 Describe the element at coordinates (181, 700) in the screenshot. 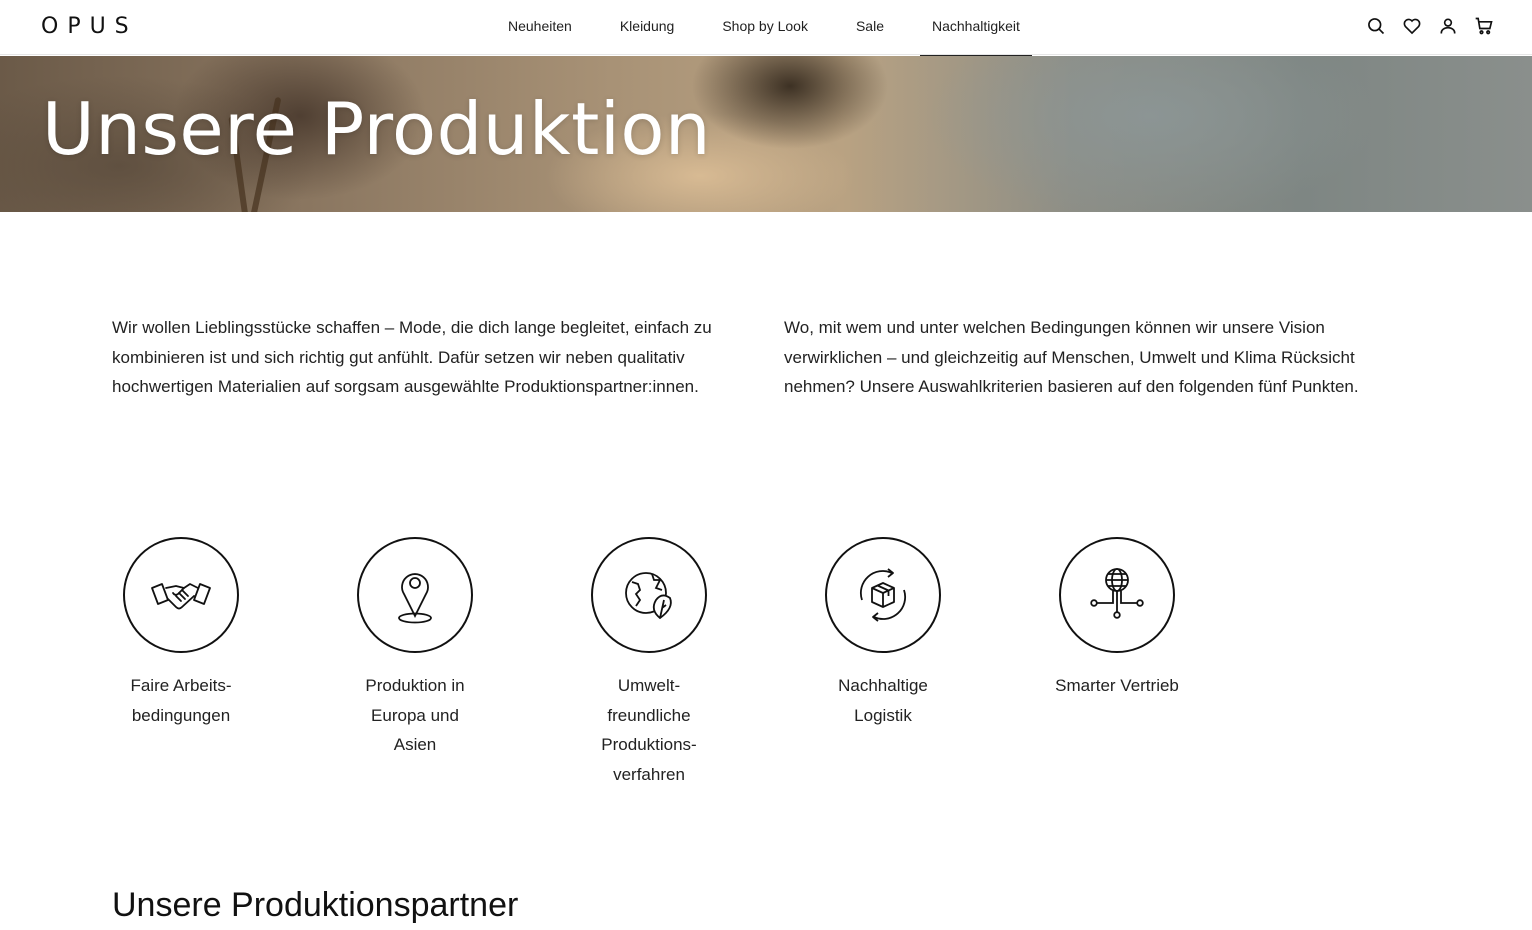

I see `feature-label: Faire Arbeits- bedingungen` at that location.